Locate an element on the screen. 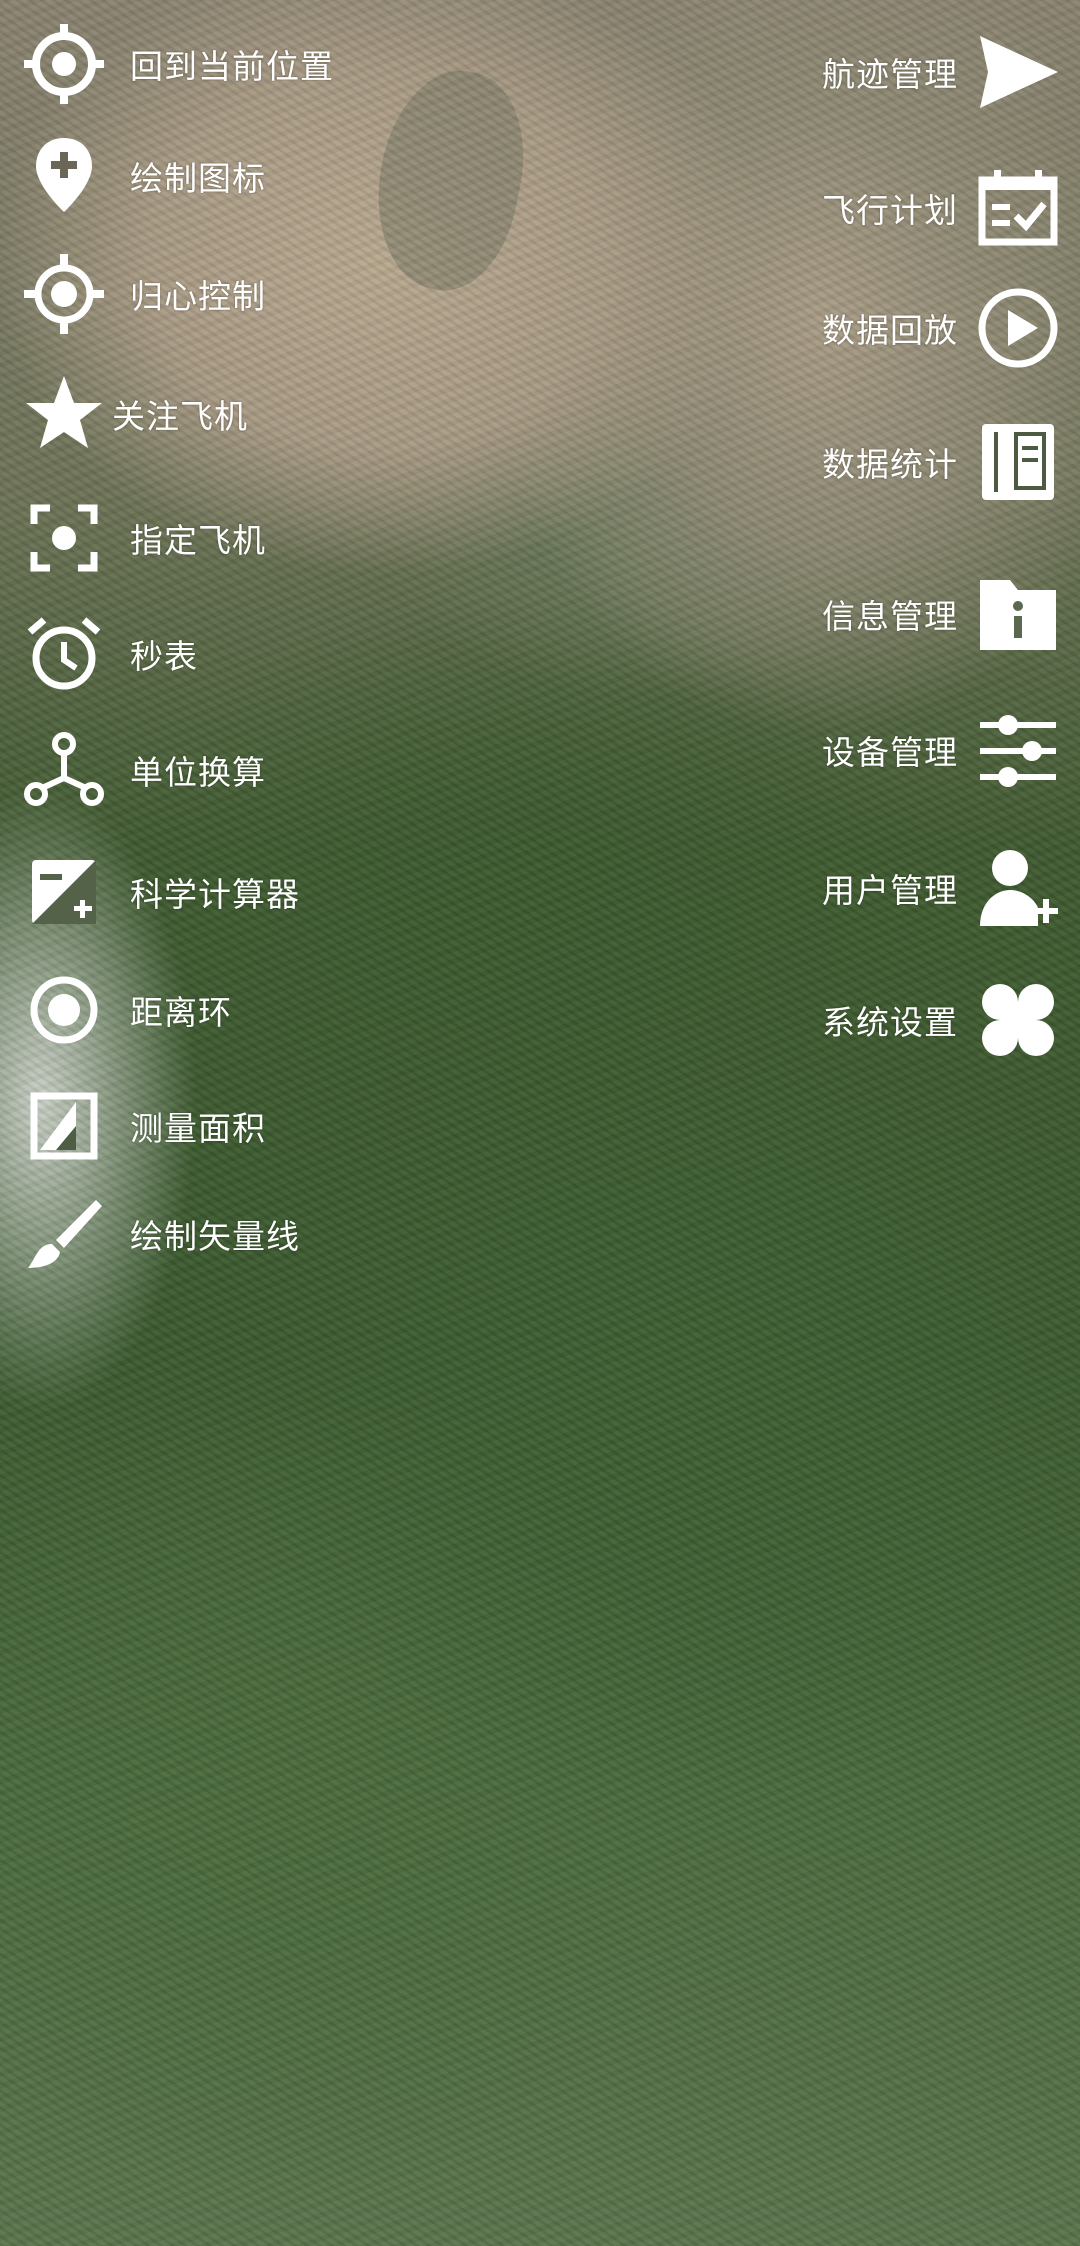  menu-item-label: 系统设置 is located at coordinates (890, 1022).